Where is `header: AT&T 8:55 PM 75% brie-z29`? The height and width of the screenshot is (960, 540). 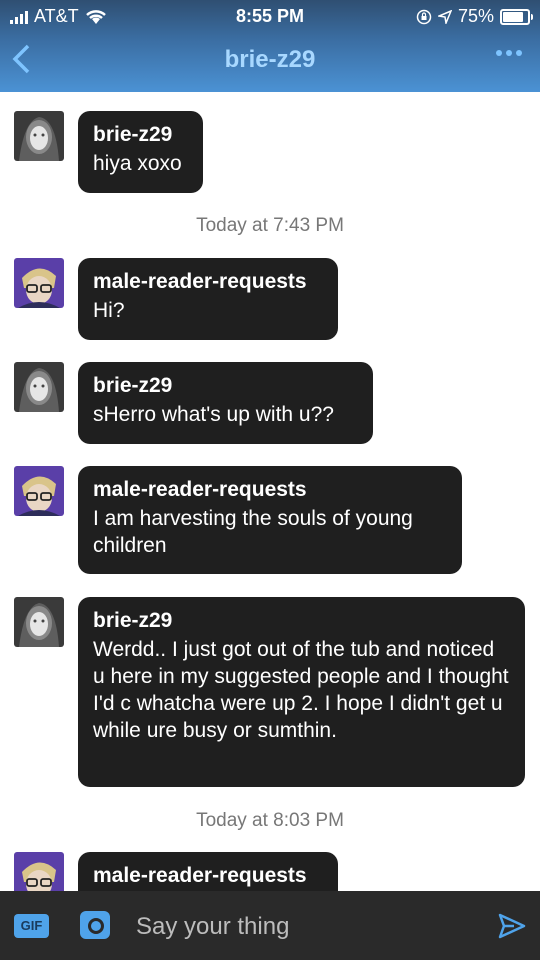 header: AT&T 8:55 PM 75% brie-z29 is located at coordinates (270, 46).